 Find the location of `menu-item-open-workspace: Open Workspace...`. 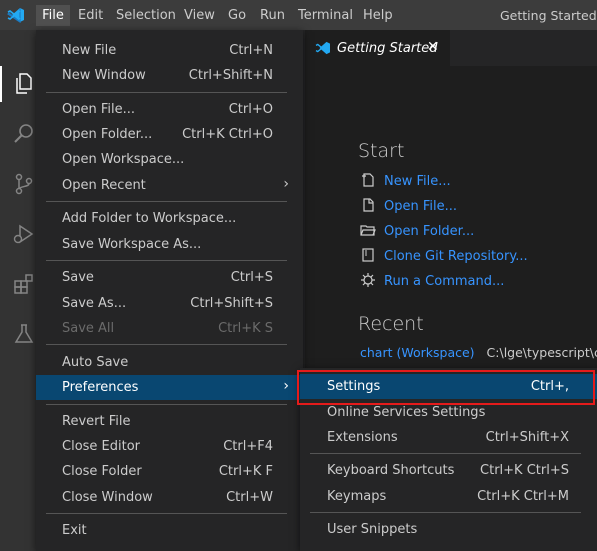

menu-item-open-workspace: Open Workspace... is located at coordinates (169, 159).